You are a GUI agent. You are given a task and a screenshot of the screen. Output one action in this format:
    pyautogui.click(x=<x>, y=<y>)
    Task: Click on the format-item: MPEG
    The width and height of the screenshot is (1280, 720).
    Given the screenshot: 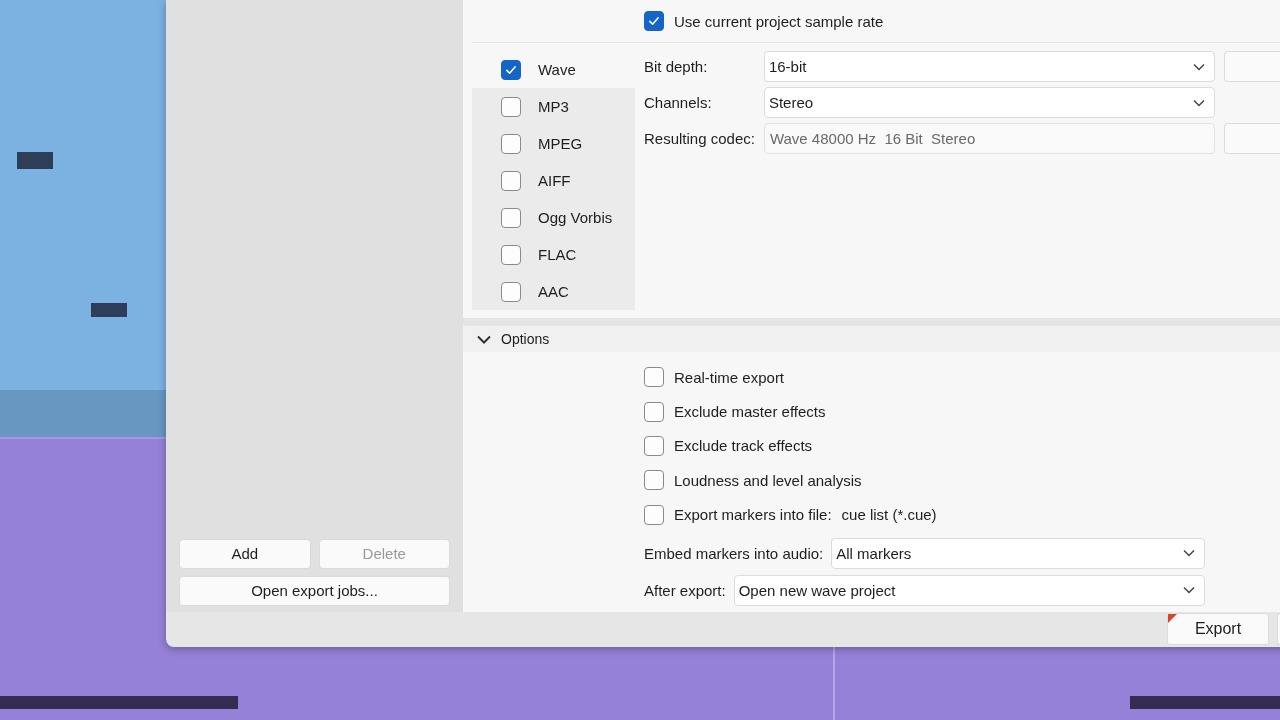 What is the action you would take?
    pyautogui.click(x=553, y=143)
    